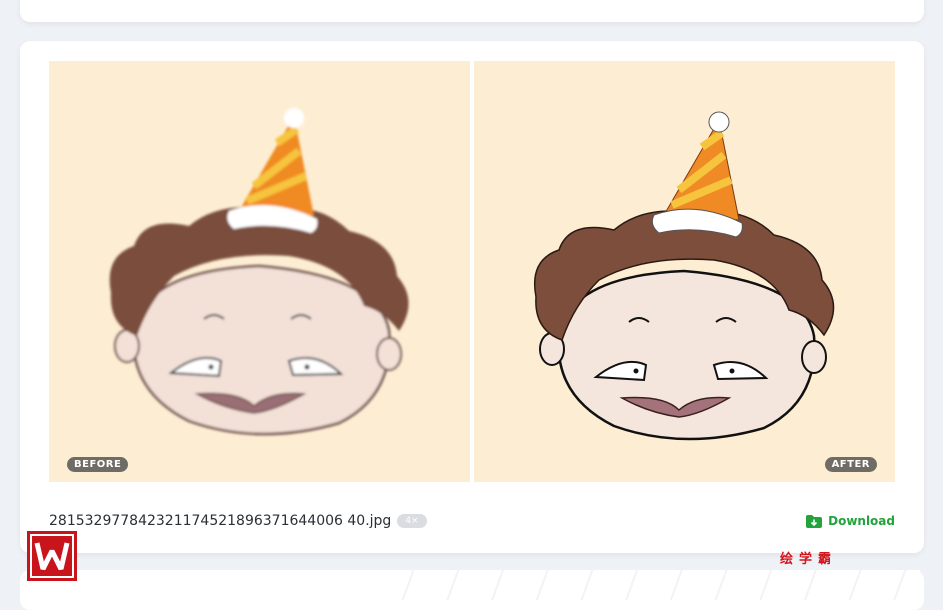 The image size is (943, 610). I want to click on download-label: Download, so click(861, 521).